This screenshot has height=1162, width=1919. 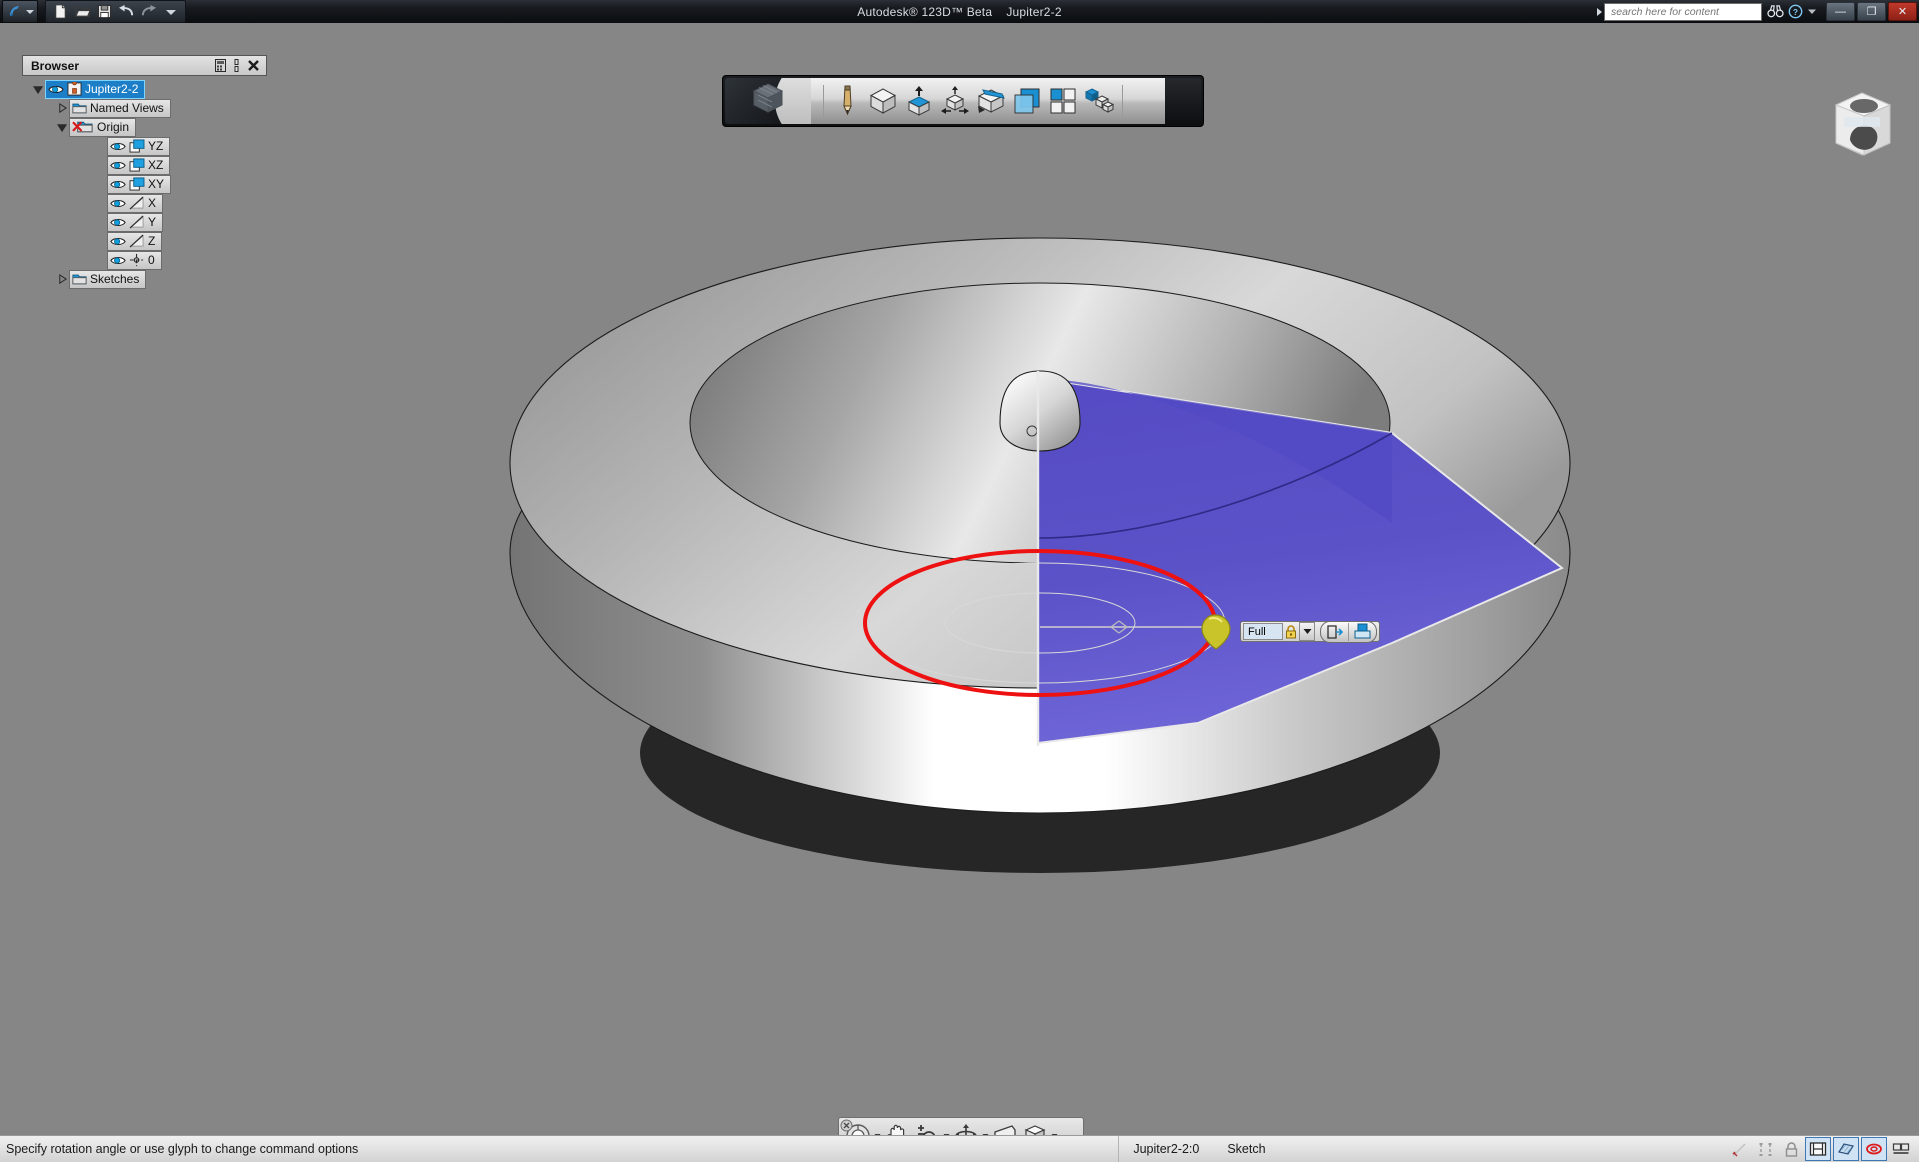 What do you see at coordinates (253, 65) in the screenshot?
I see `panel-close-icon` at bounding box center [253, 65].